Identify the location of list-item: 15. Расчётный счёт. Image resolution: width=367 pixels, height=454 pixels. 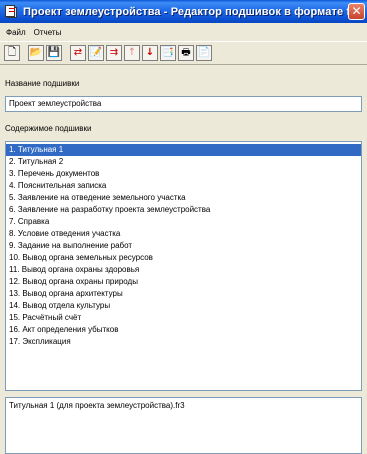
(183, 318).